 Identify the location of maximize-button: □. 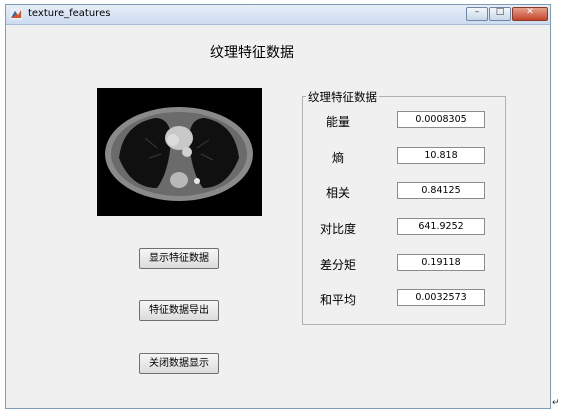
(500, 14).